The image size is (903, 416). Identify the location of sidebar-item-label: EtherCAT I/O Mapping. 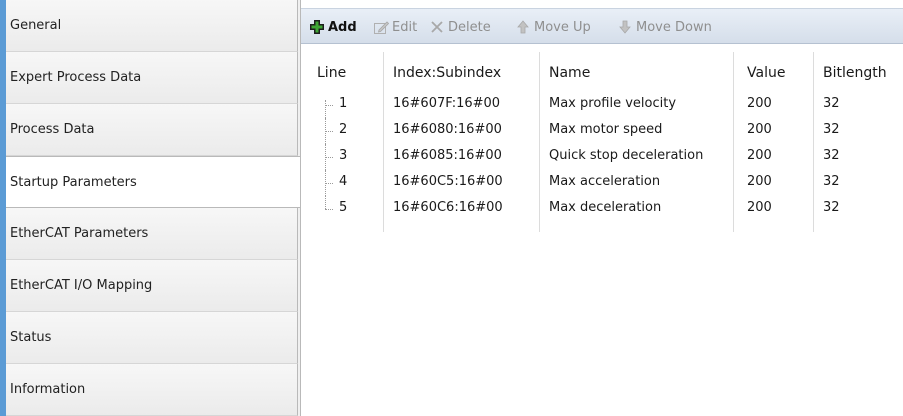
(81, 285).